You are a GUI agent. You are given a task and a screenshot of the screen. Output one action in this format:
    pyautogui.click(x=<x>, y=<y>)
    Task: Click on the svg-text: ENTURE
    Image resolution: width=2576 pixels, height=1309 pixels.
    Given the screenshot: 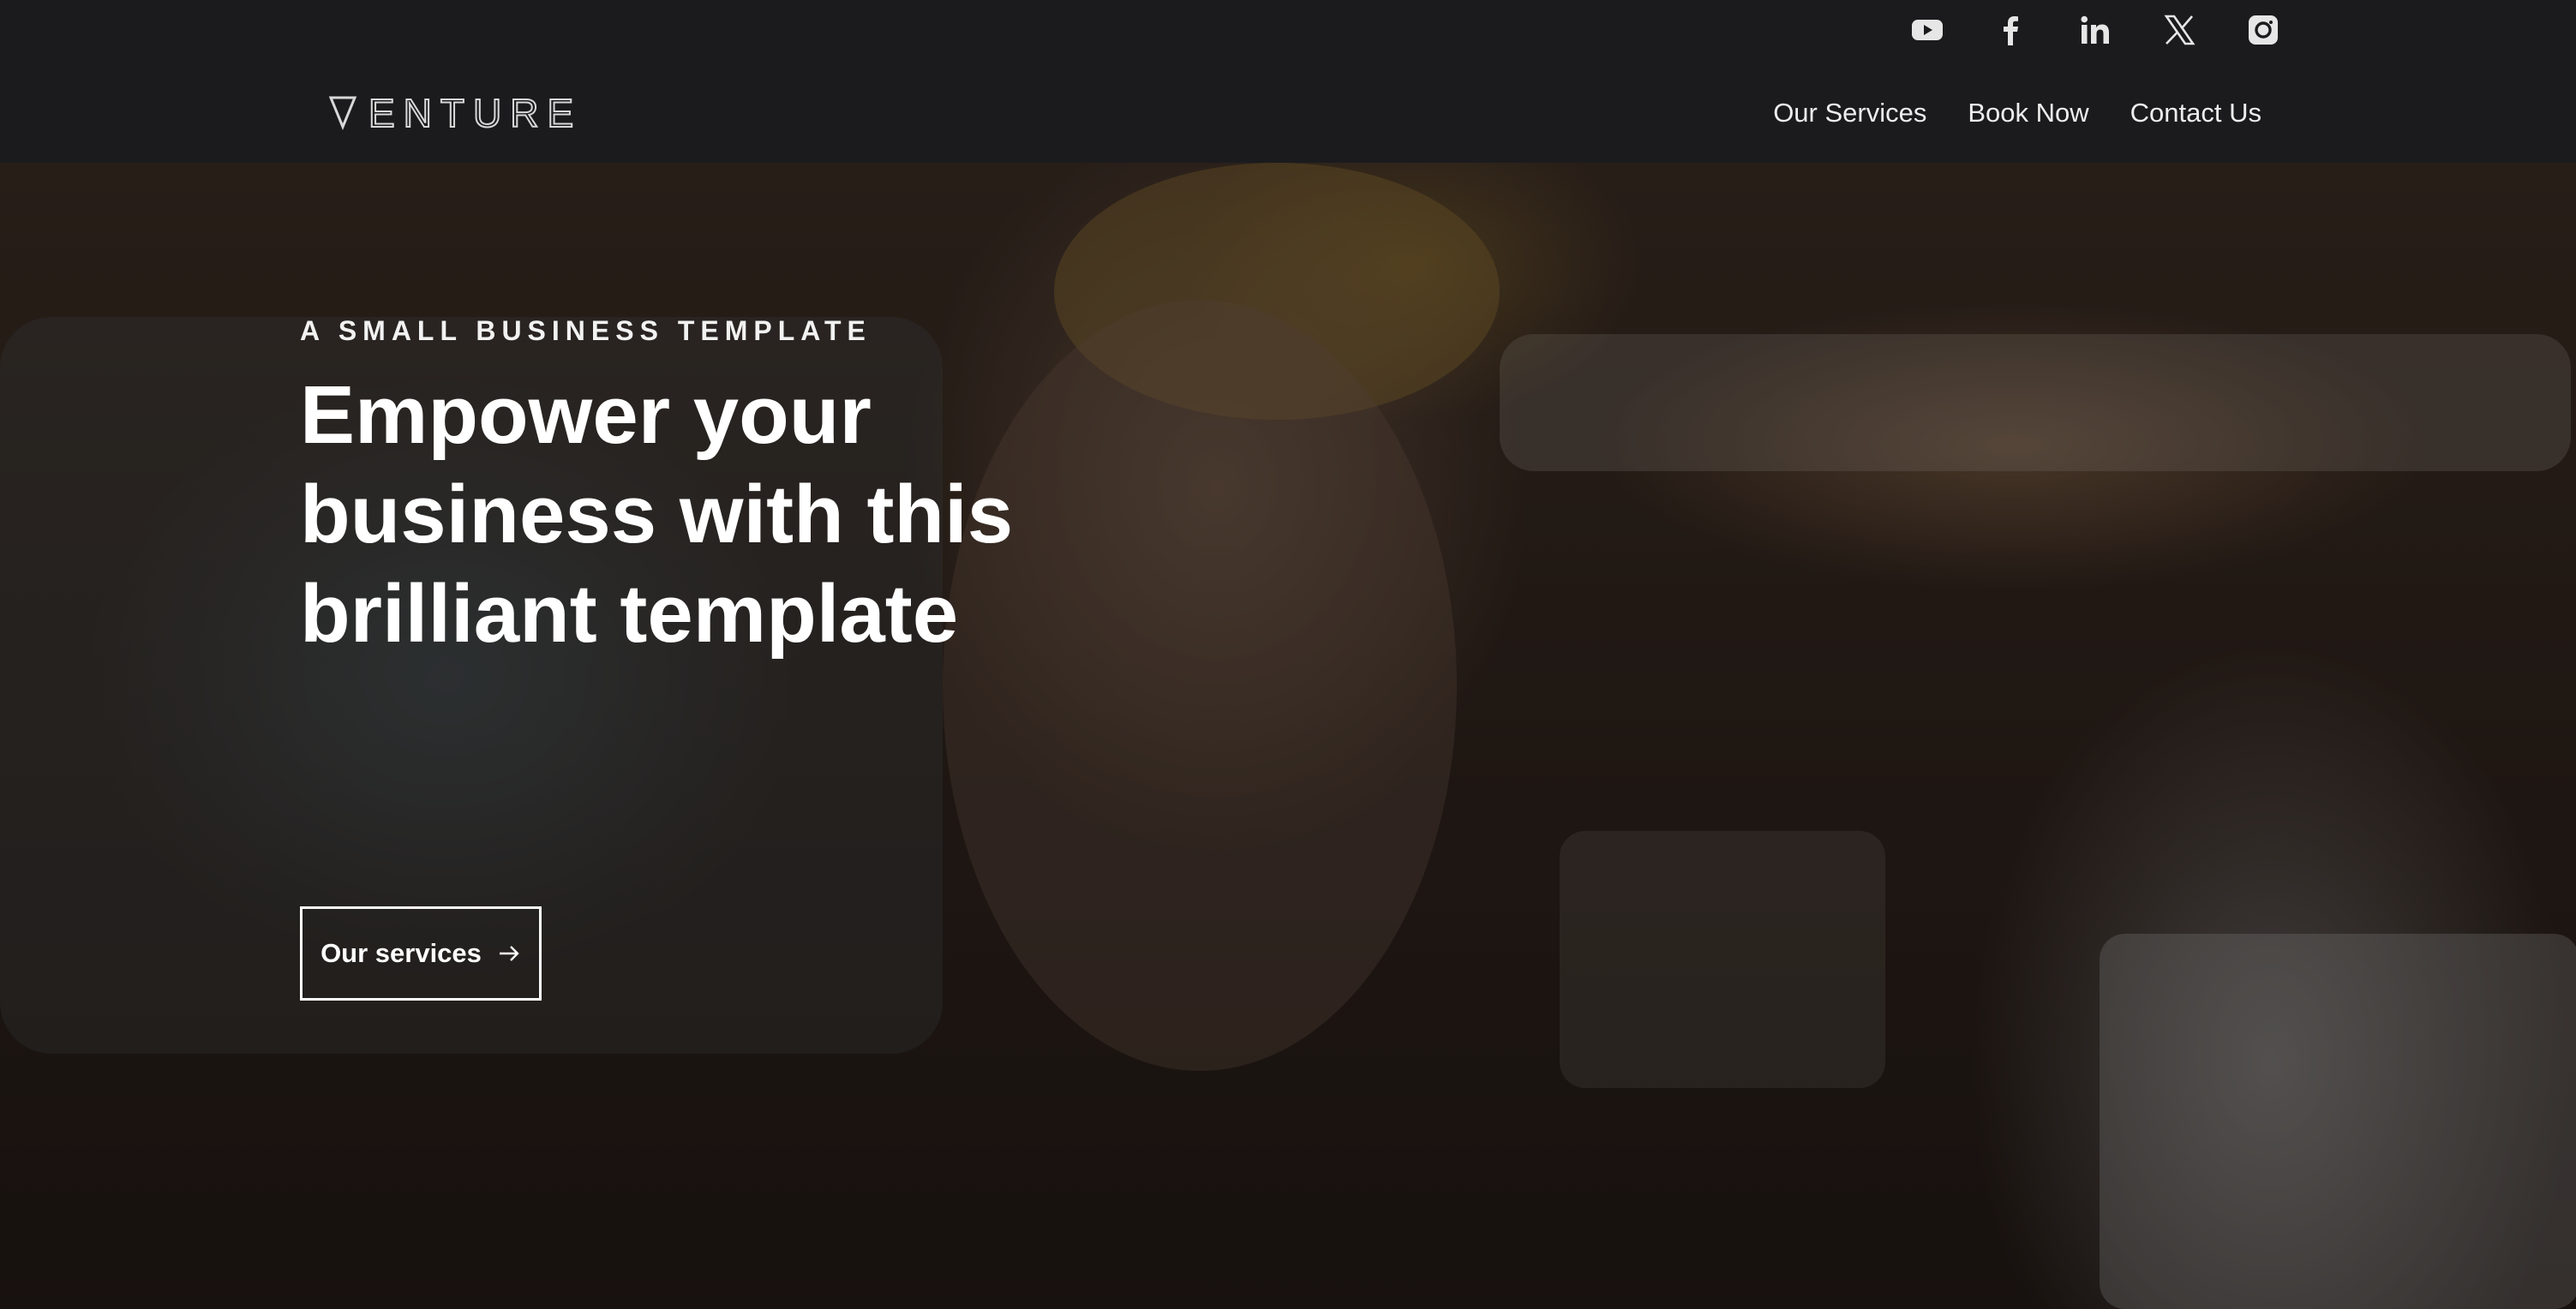 What is the action you would take?
    pyautogui.click(x=475, y=112)
    